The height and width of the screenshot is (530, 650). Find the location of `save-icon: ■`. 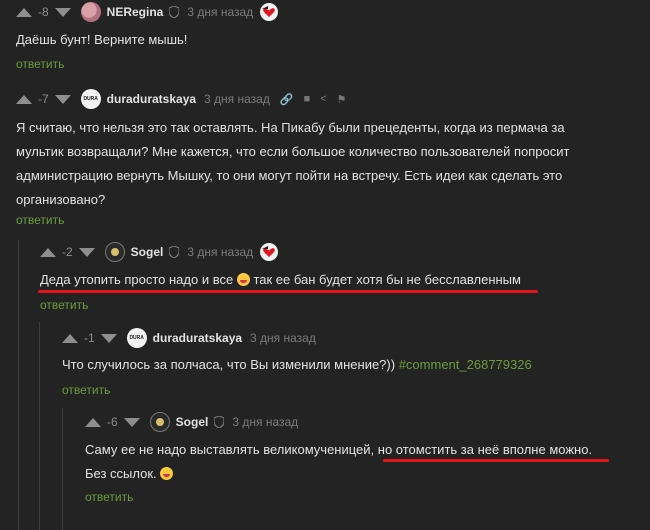

save-icon: ■ is located at coordinates (307, 99).